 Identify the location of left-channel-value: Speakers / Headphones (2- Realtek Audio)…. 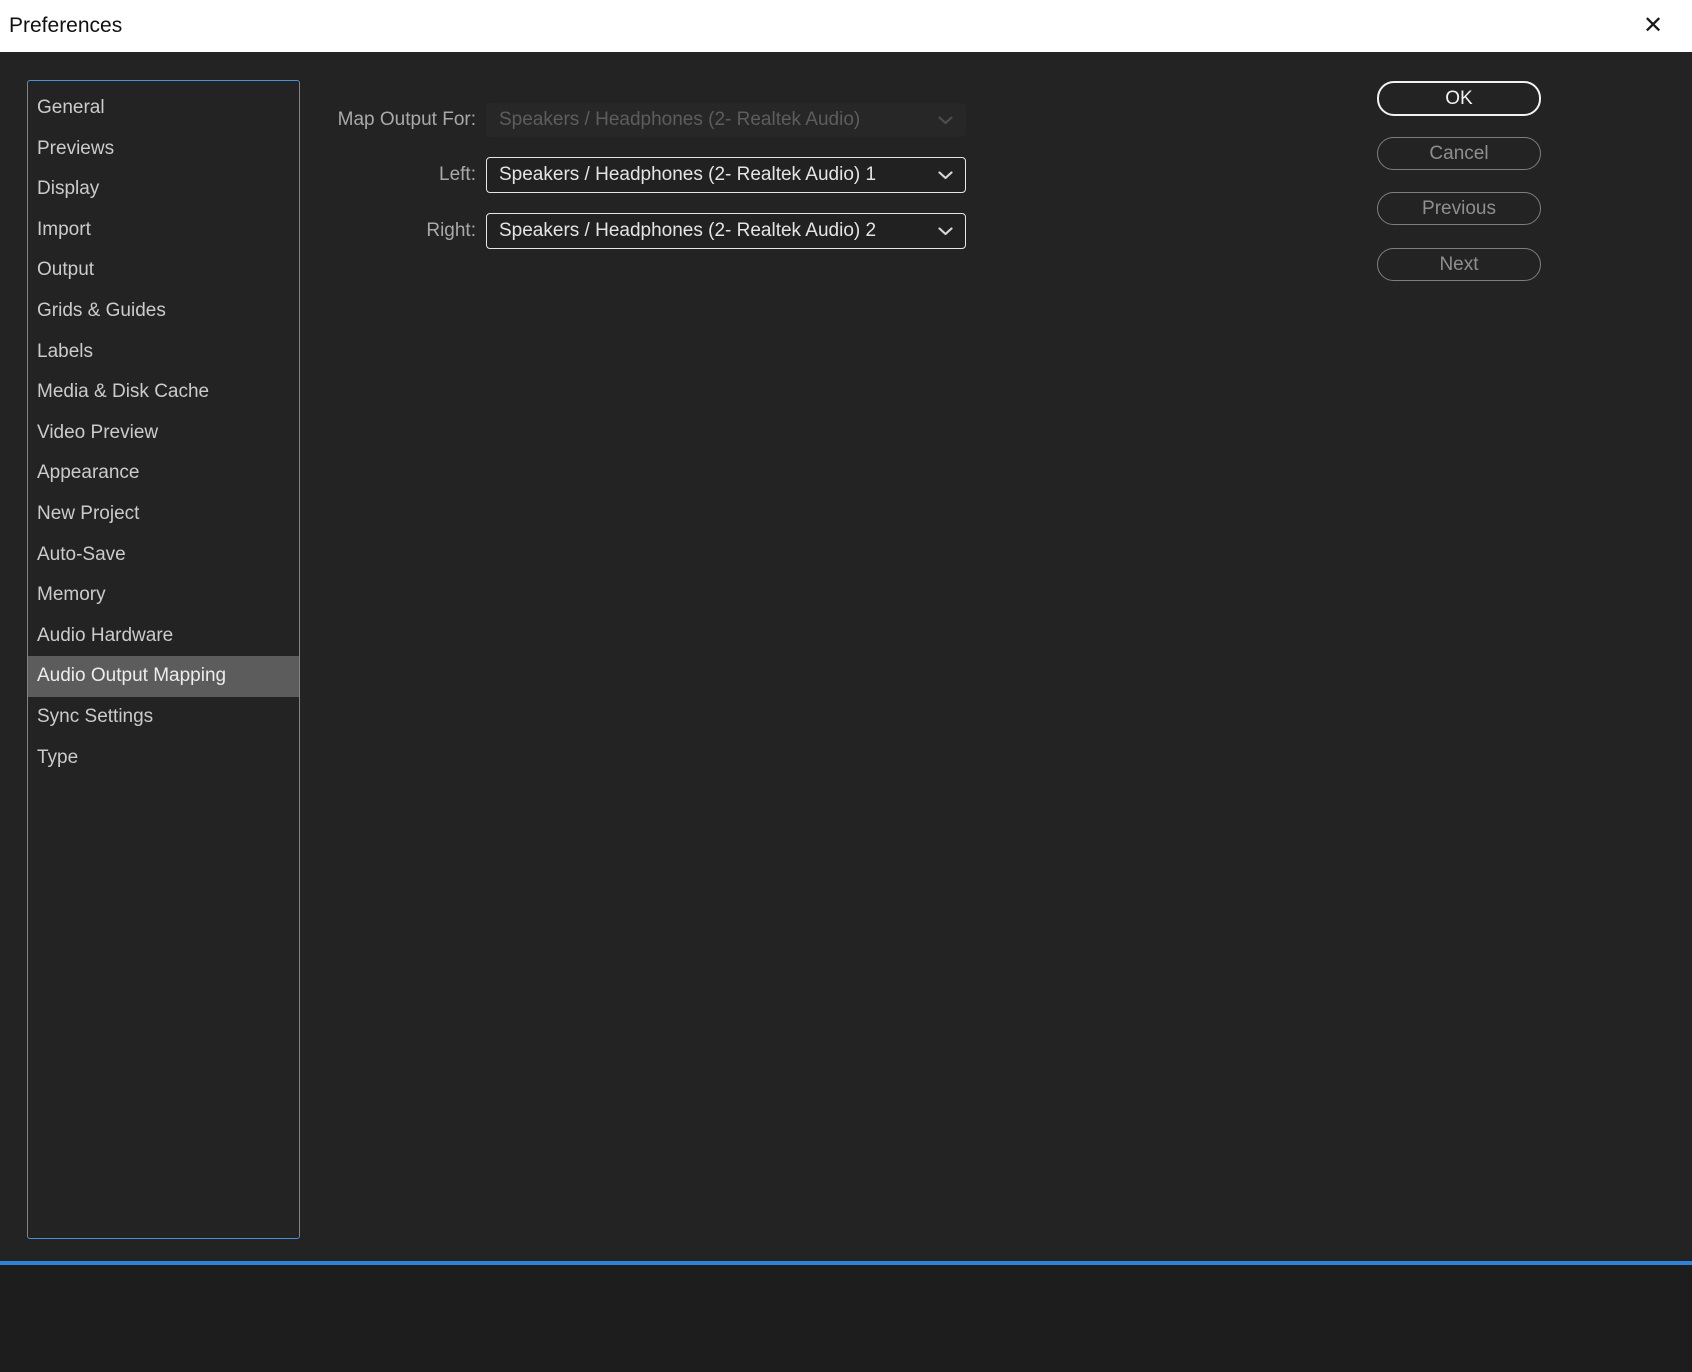
(688, 174).